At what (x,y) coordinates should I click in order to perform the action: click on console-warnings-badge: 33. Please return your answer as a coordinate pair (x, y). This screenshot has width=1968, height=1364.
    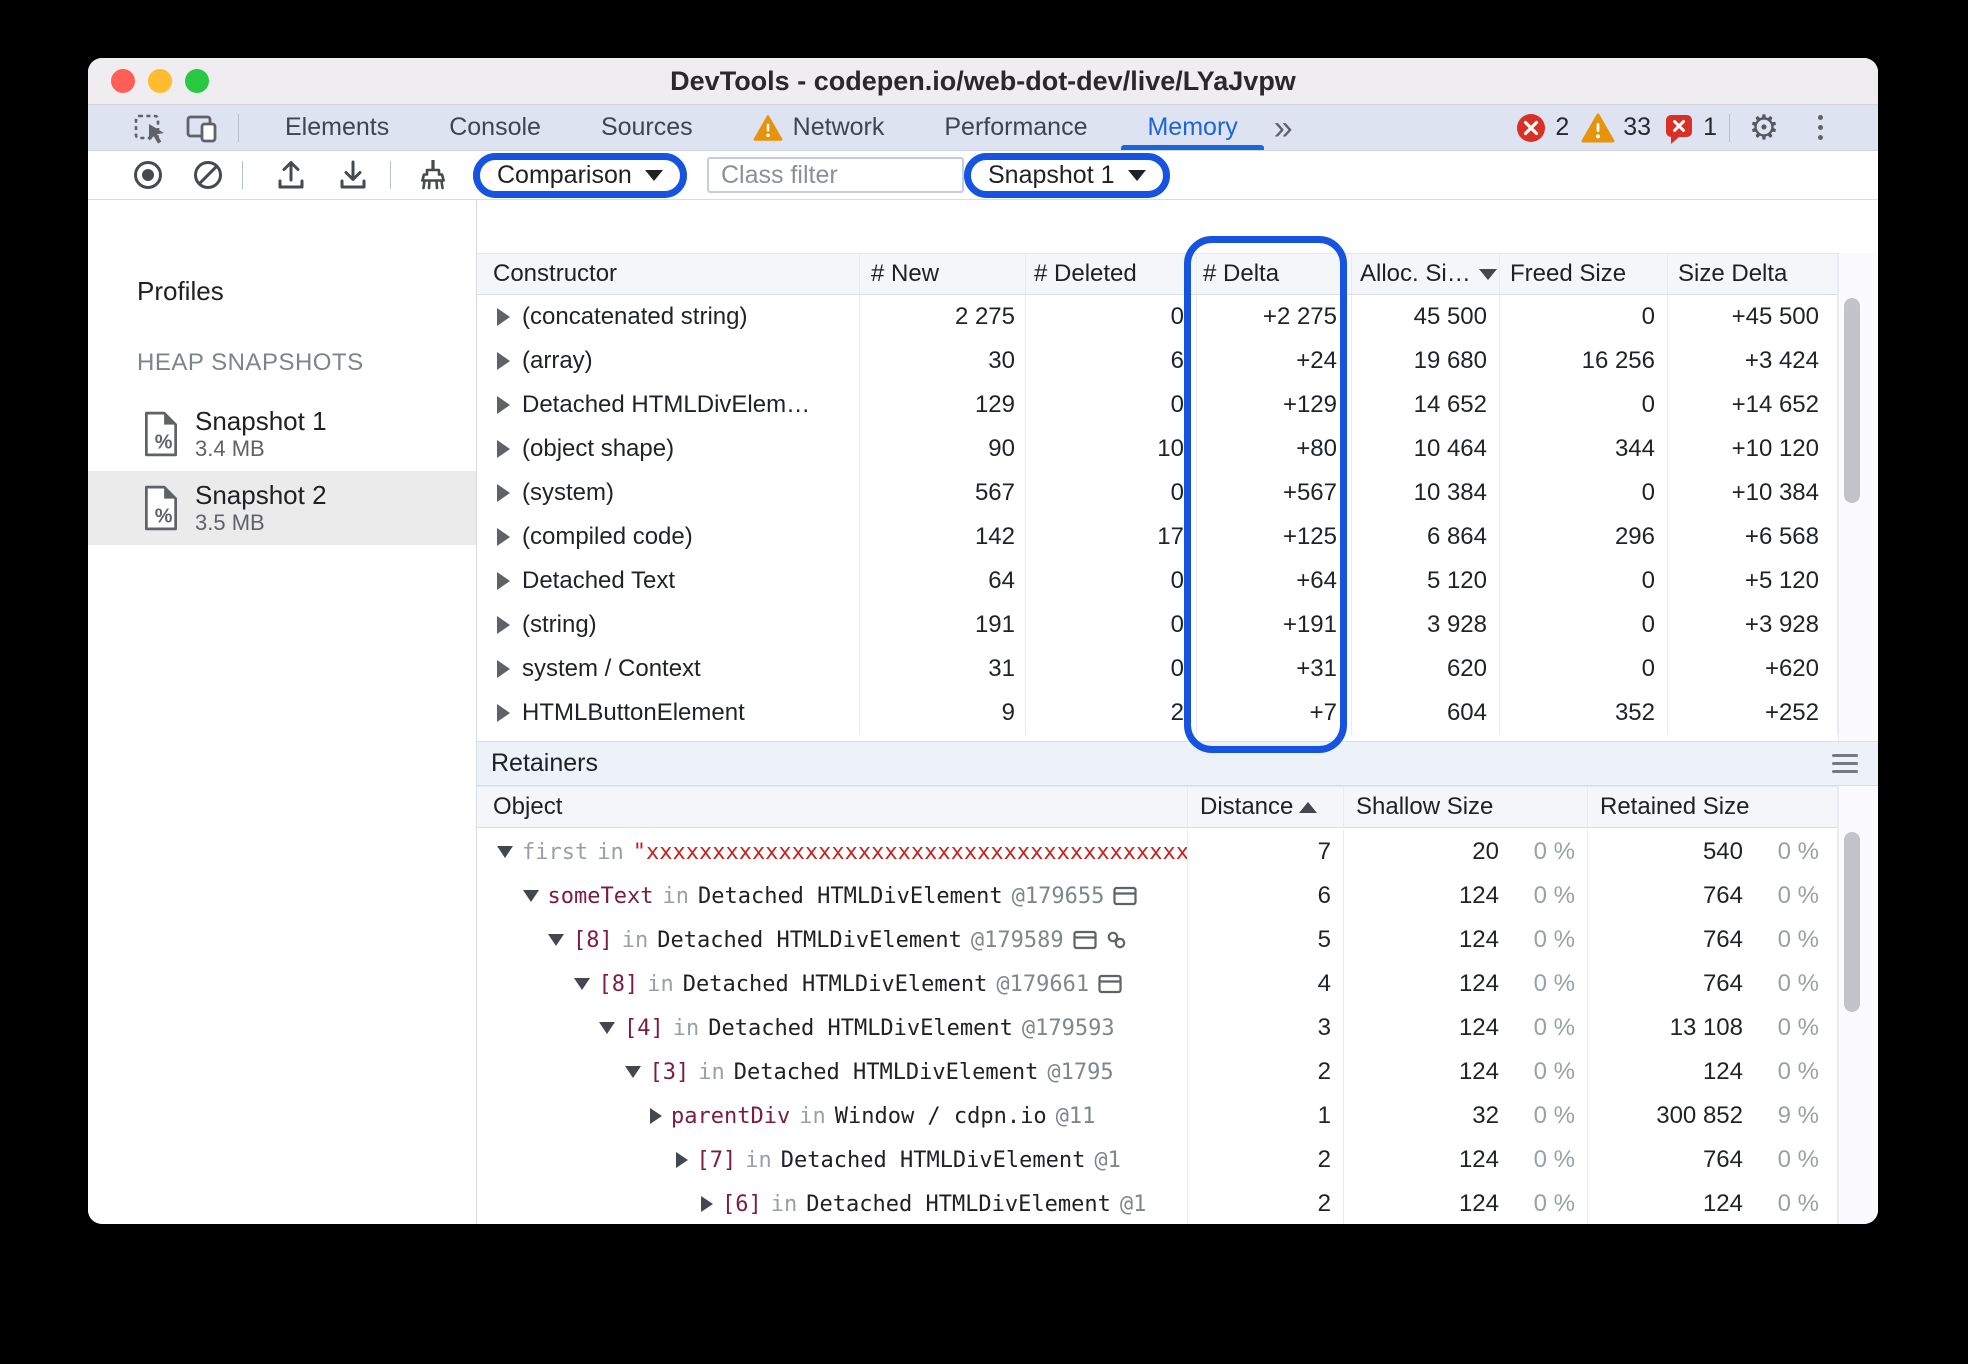
    Looking at the image, I should click on (1616, 128).